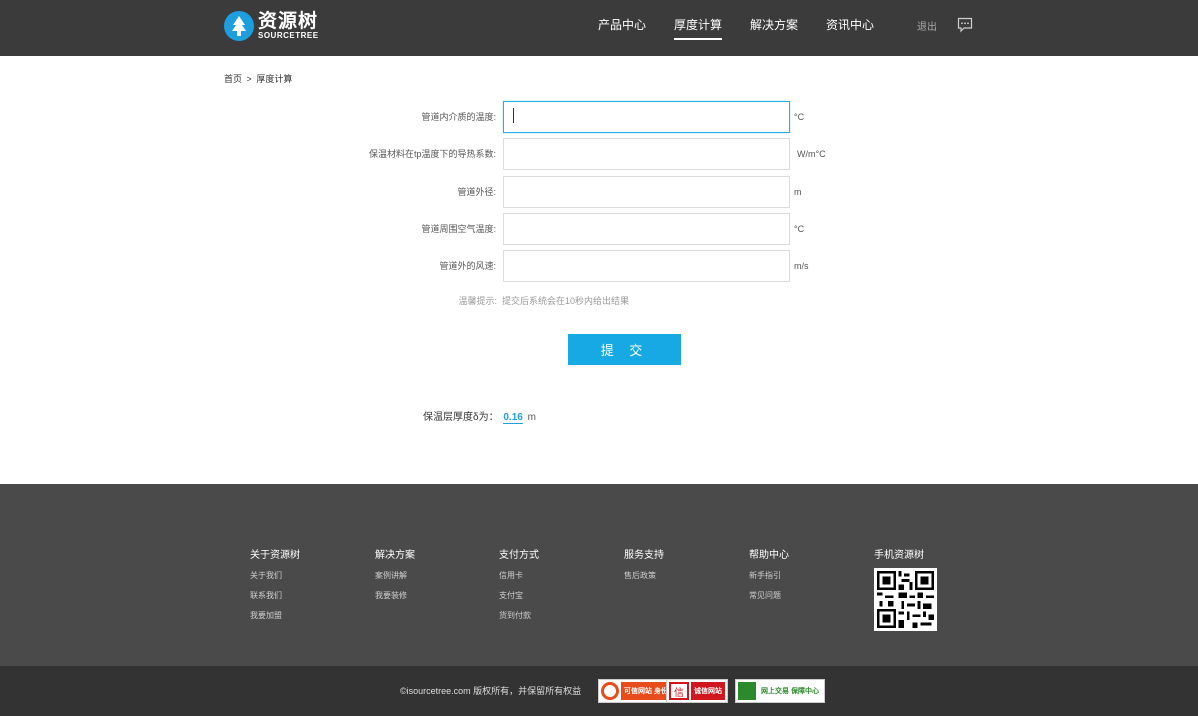  I want to click on result-unit: m, so click(531, 417).